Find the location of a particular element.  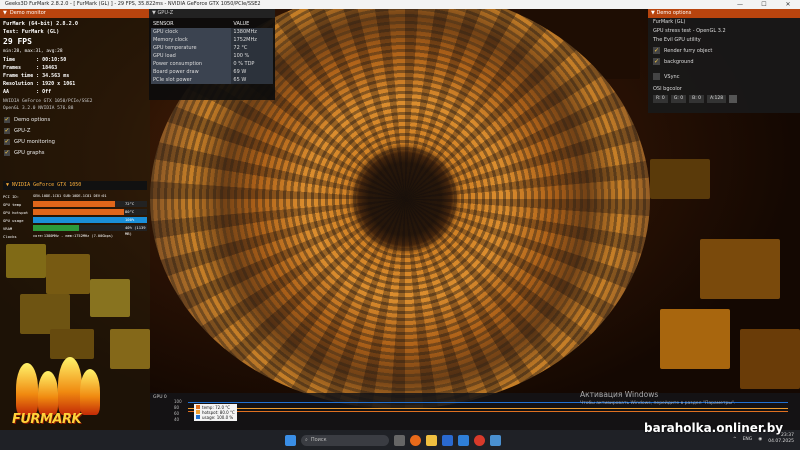

sensor-value: 1752MHz is located at coordinates (252, 40).